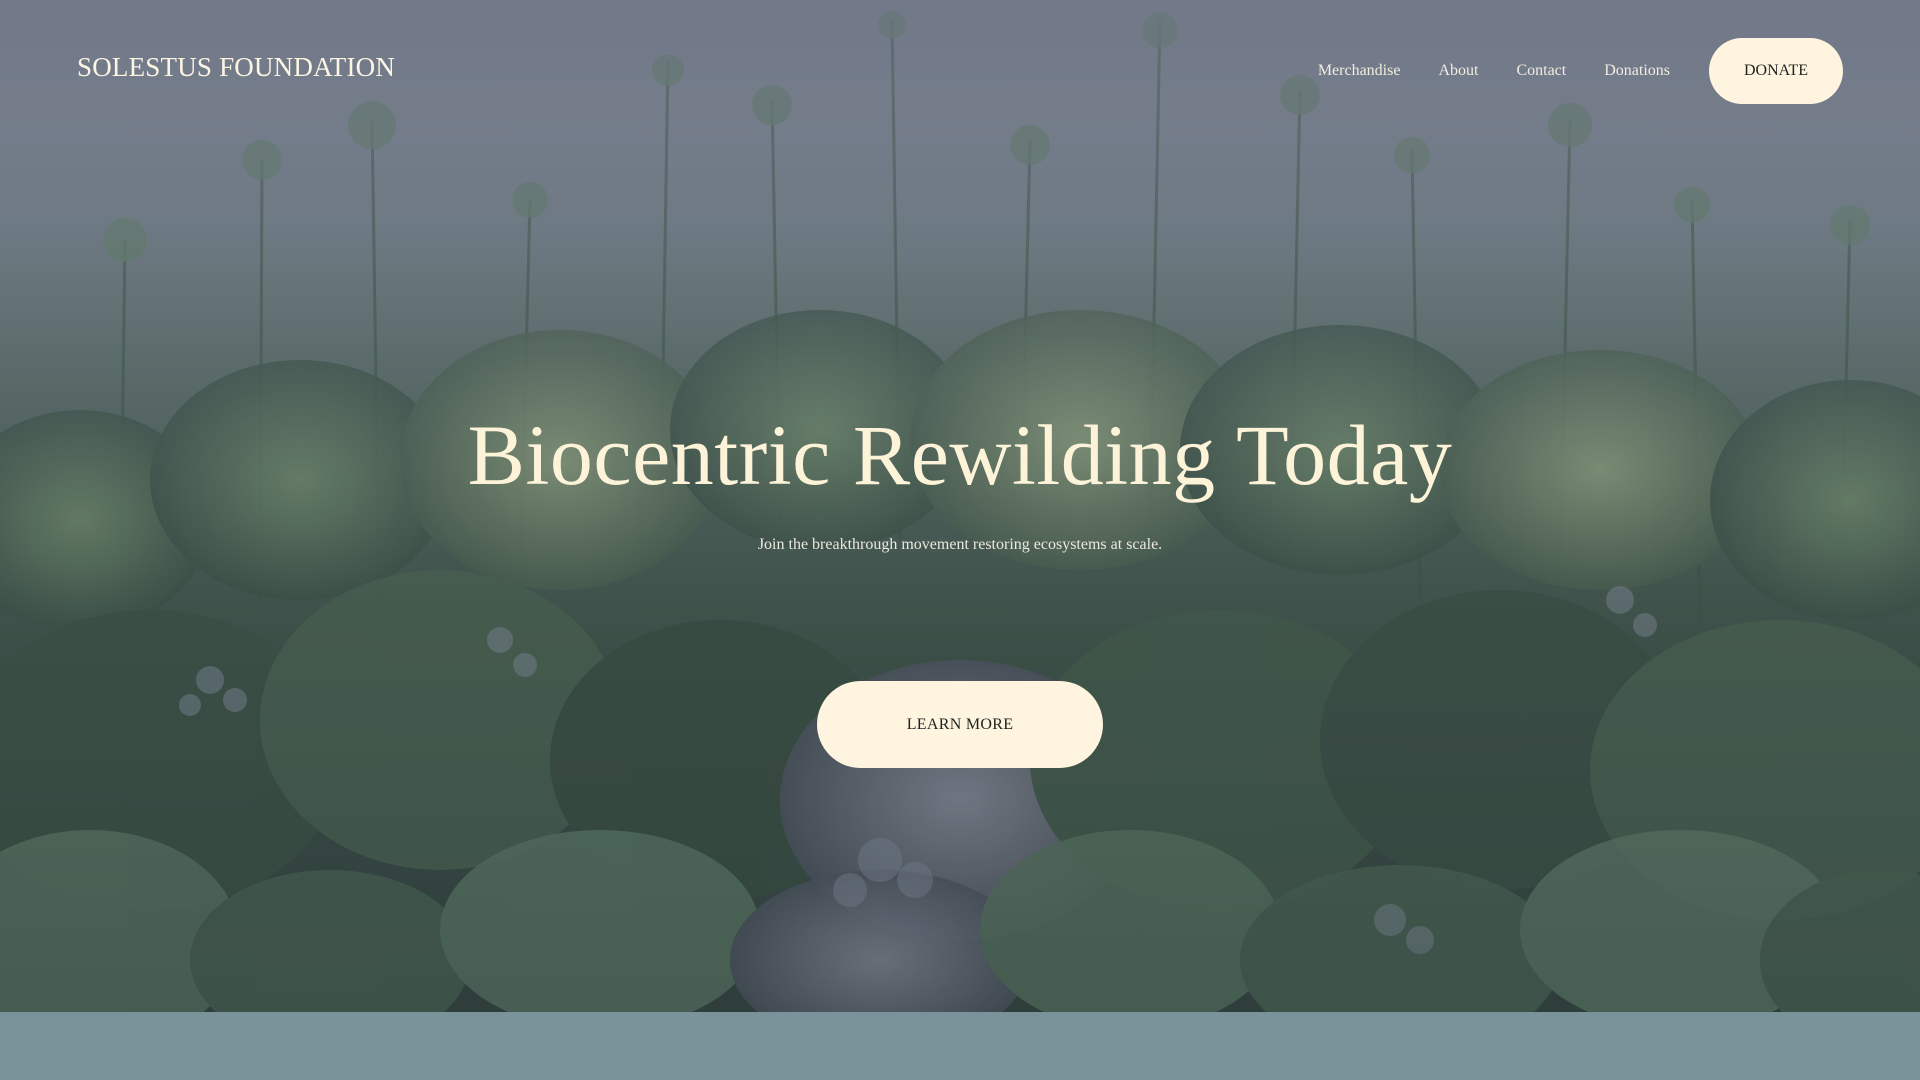 This screenshot has height=1080, width=1920. Describe the element at coordinates (1637, 71) in the screenshot. I see `nav-link-donations: Donations` at that location.